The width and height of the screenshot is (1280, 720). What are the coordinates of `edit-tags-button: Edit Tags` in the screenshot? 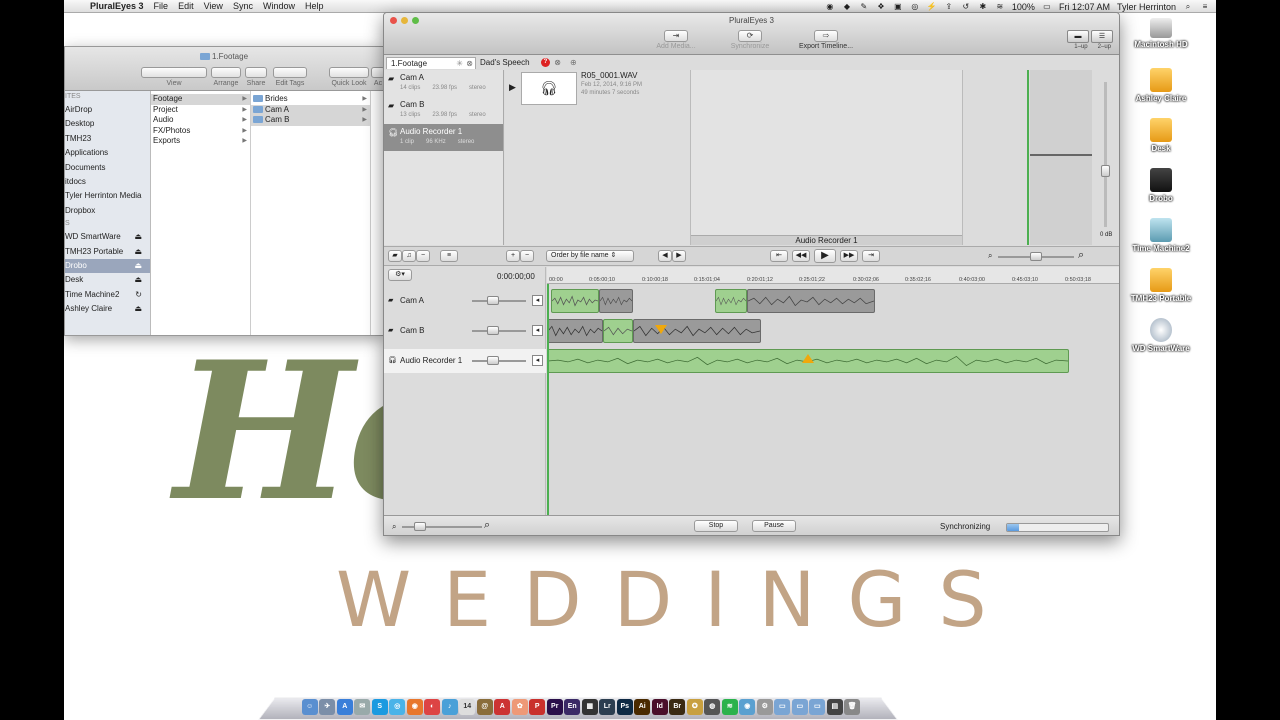 It's located at (290, 77).